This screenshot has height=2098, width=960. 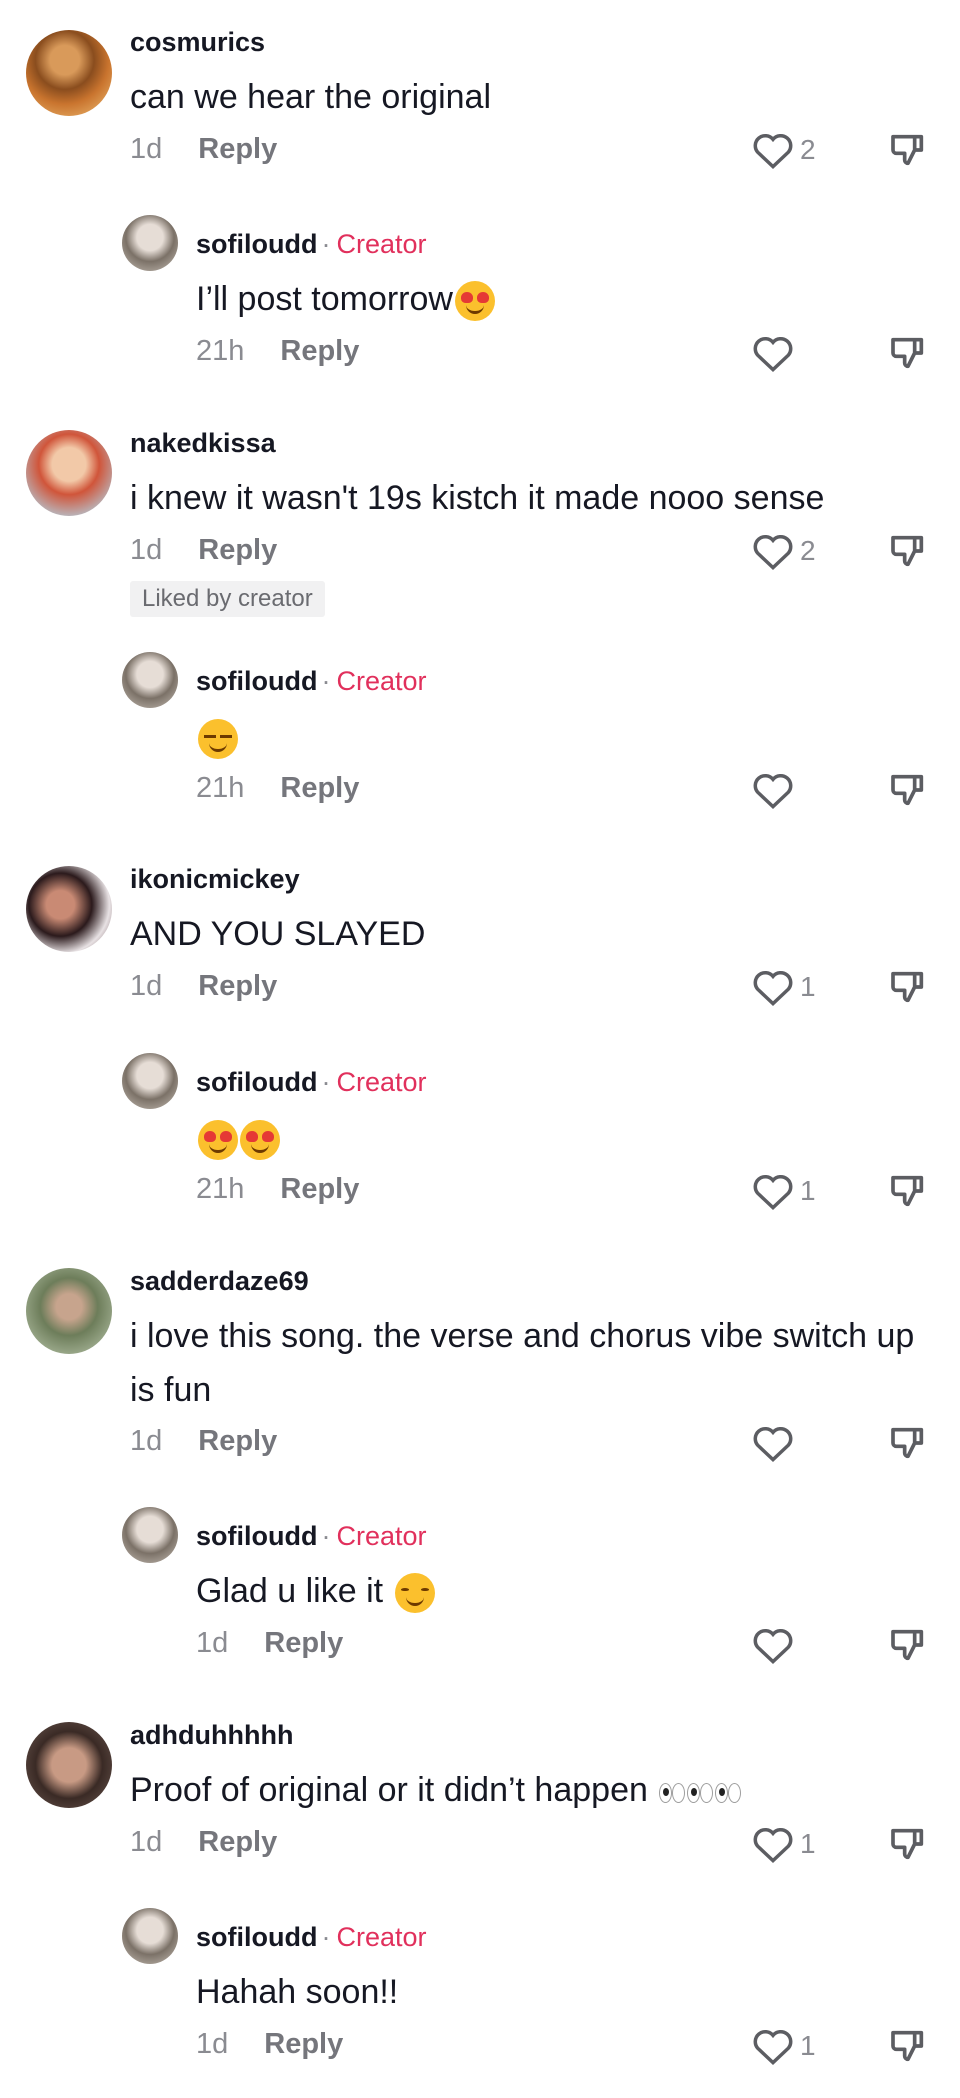 What do you see at coordinates (203, 443) in the screenshot?
I see `comment-username: nakedkissa` at bounding box center [203, 443].